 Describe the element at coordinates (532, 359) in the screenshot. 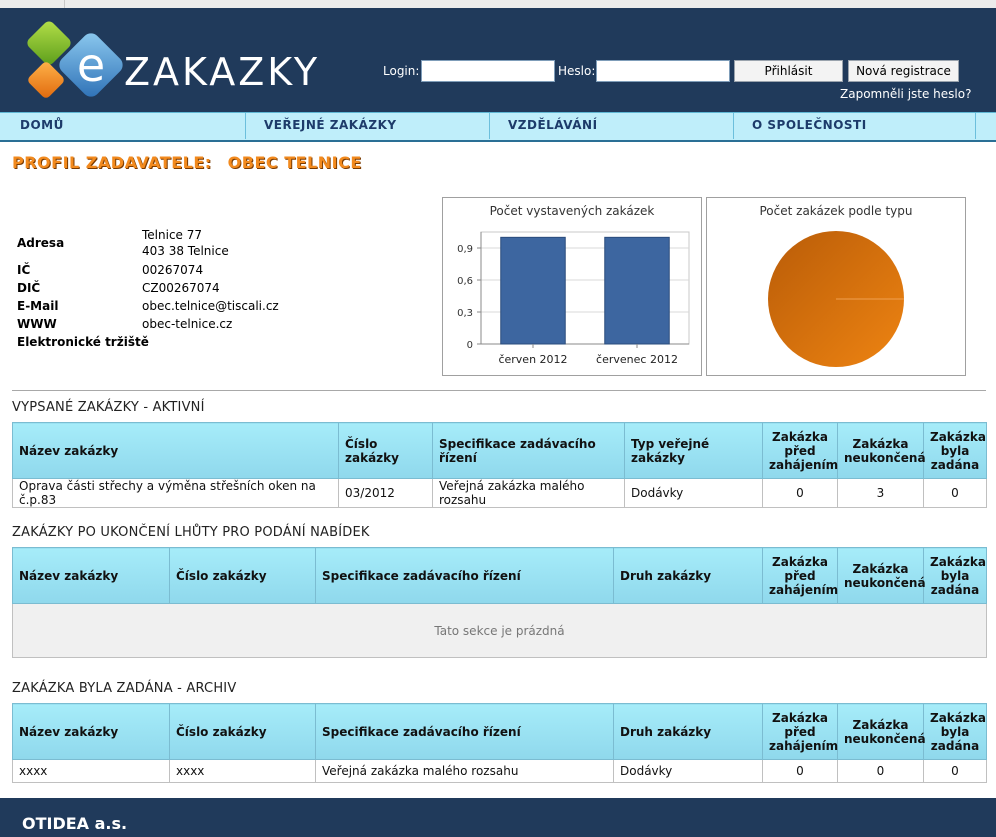

I see `x-tick-label: červen 2012` at that location.